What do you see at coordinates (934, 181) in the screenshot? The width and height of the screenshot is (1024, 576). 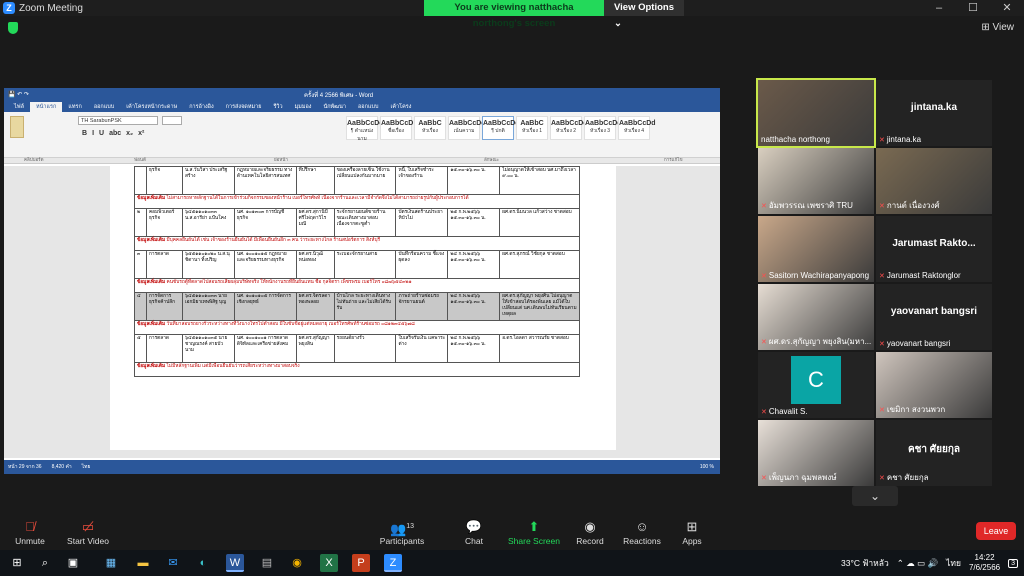 I see `participant-tile: ✕ กานต์ เนื่องวงศ์` at bounding box center [934, 181].